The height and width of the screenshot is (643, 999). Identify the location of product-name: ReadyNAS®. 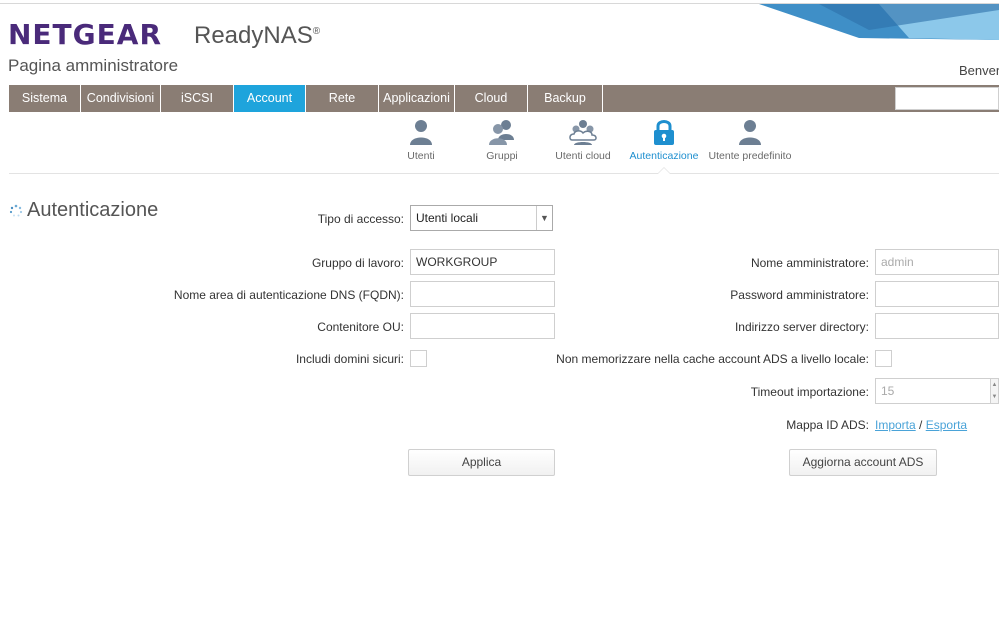
(257, 36).